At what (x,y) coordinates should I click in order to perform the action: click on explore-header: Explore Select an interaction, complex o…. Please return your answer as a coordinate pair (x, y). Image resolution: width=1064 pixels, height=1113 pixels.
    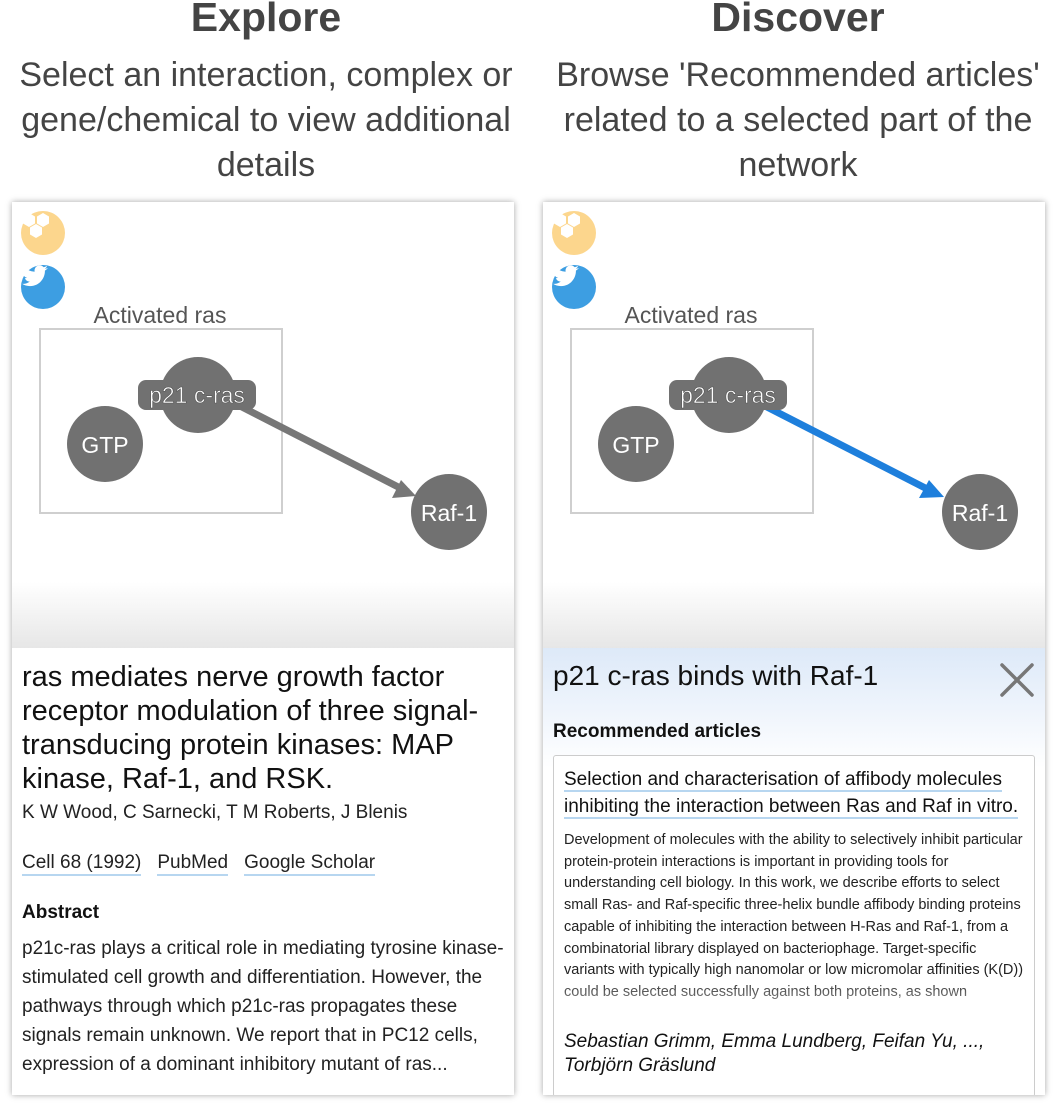
    Looking at the image, I should click on (266, 94).